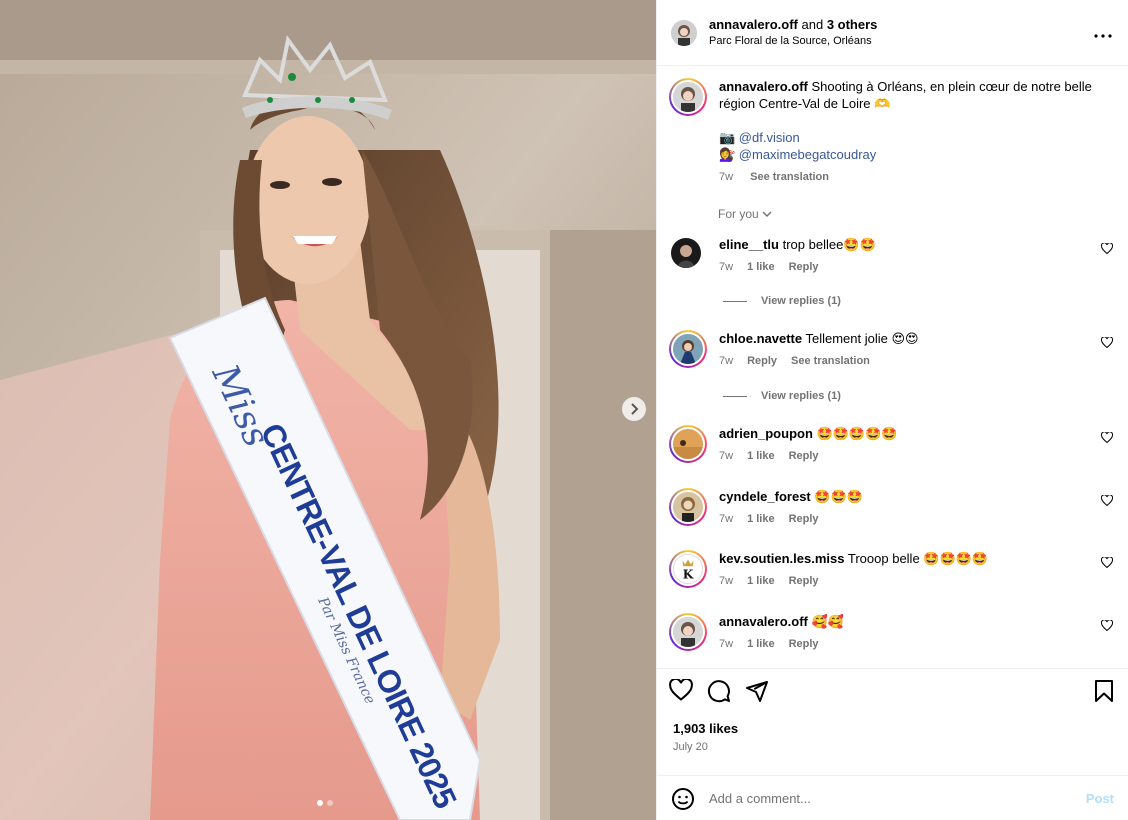 This screenshot has height=820, width=1128. What do you see at coordinates (726, 177) in the screenshot?
I see `caption-time: 7w` at bounding box center [726, 177].